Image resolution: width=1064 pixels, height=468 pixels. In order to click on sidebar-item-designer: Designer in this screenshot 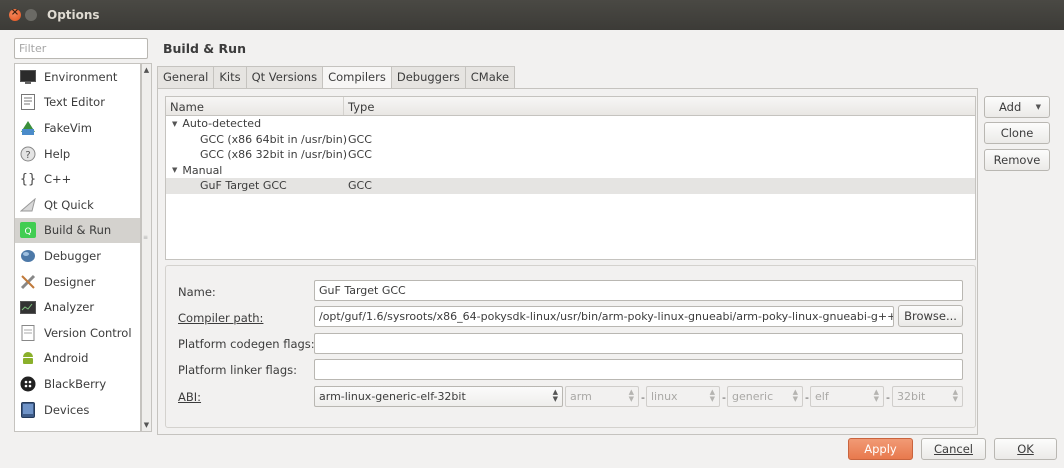, I will do `click(77, 282)`.